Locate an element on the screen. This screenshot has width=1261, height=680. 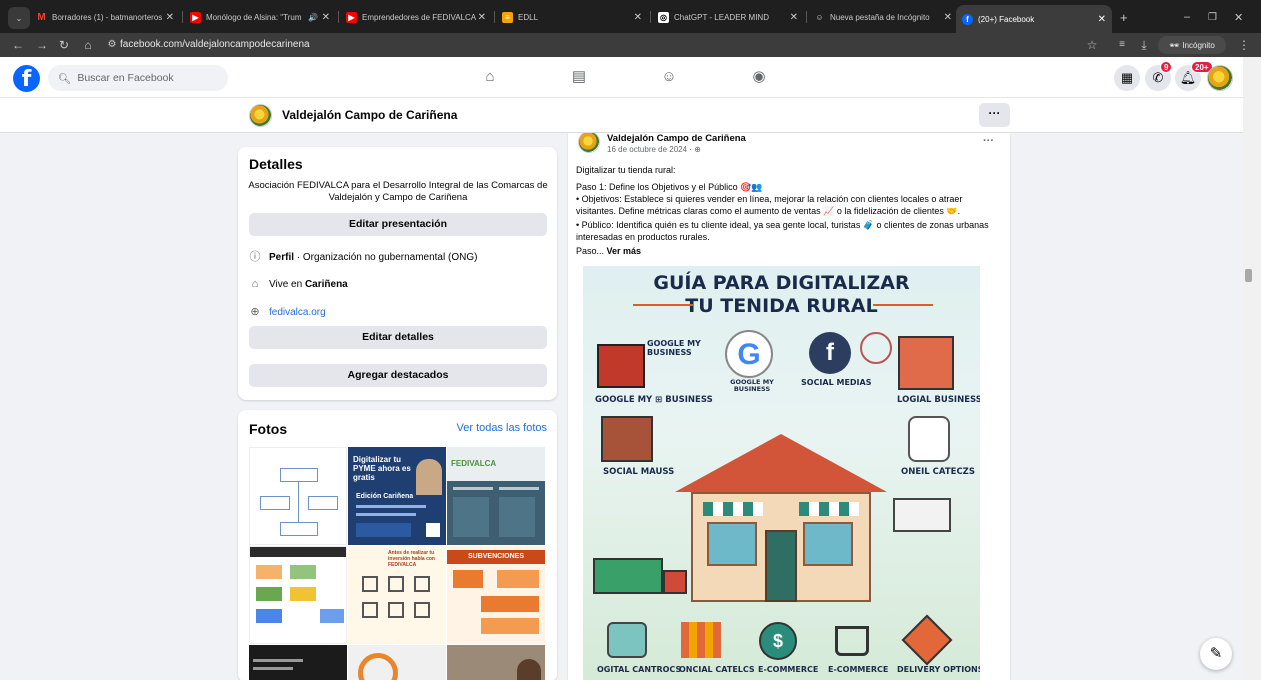
browser-menu-button: ⋮ is located at coordinates (1244, 45).